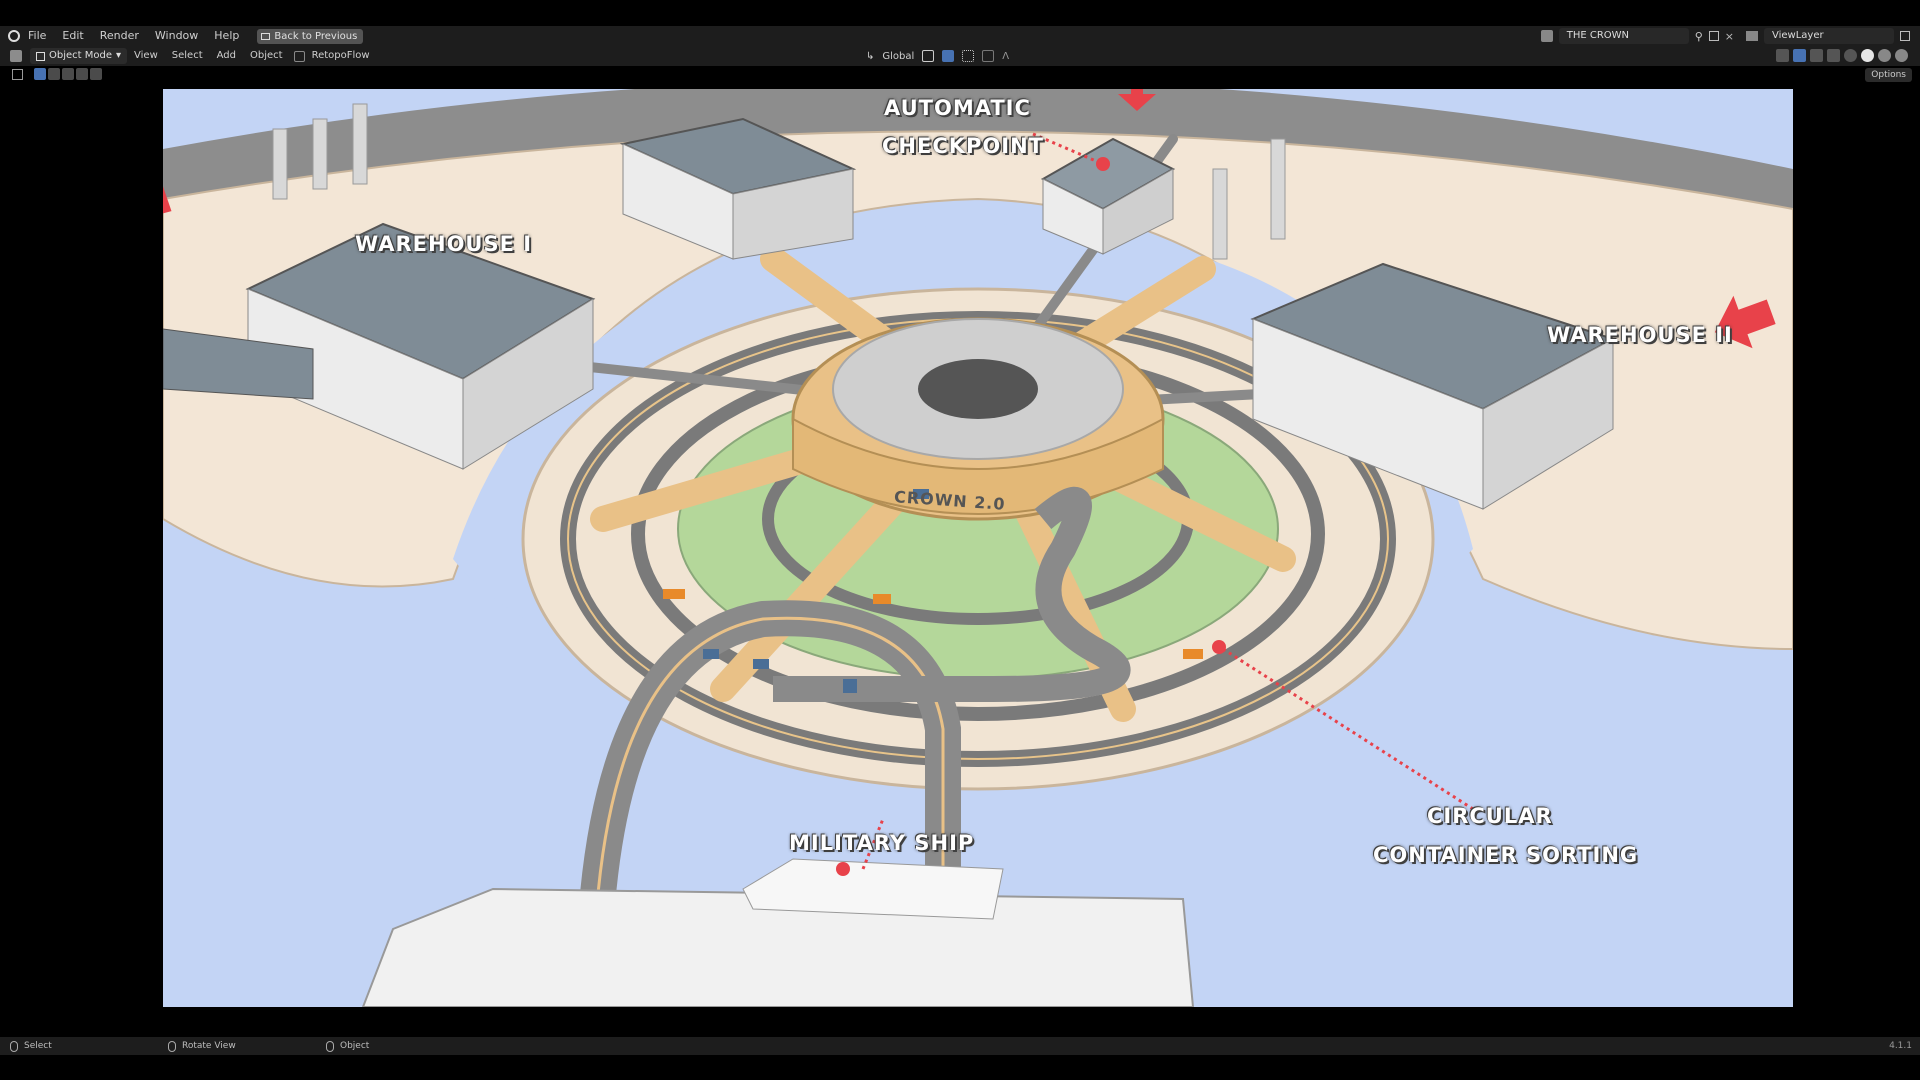 This screenshot has width=1920, height=1080. What do you see at coordinates (96, 74) in the screenshot?
I see `select-intersect-icon` at bounding box center [96, 74].